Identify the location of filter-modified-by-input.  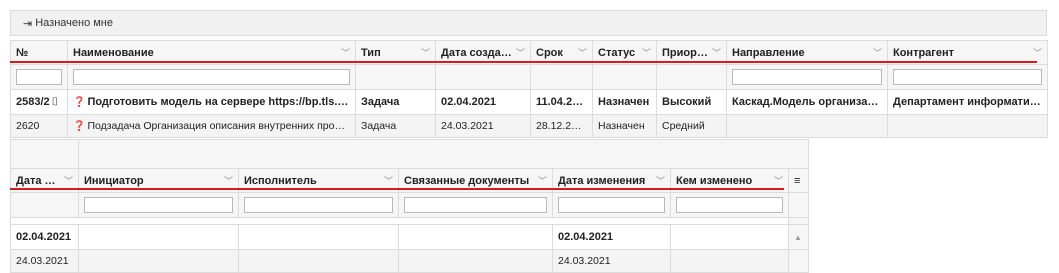
(729, 205).